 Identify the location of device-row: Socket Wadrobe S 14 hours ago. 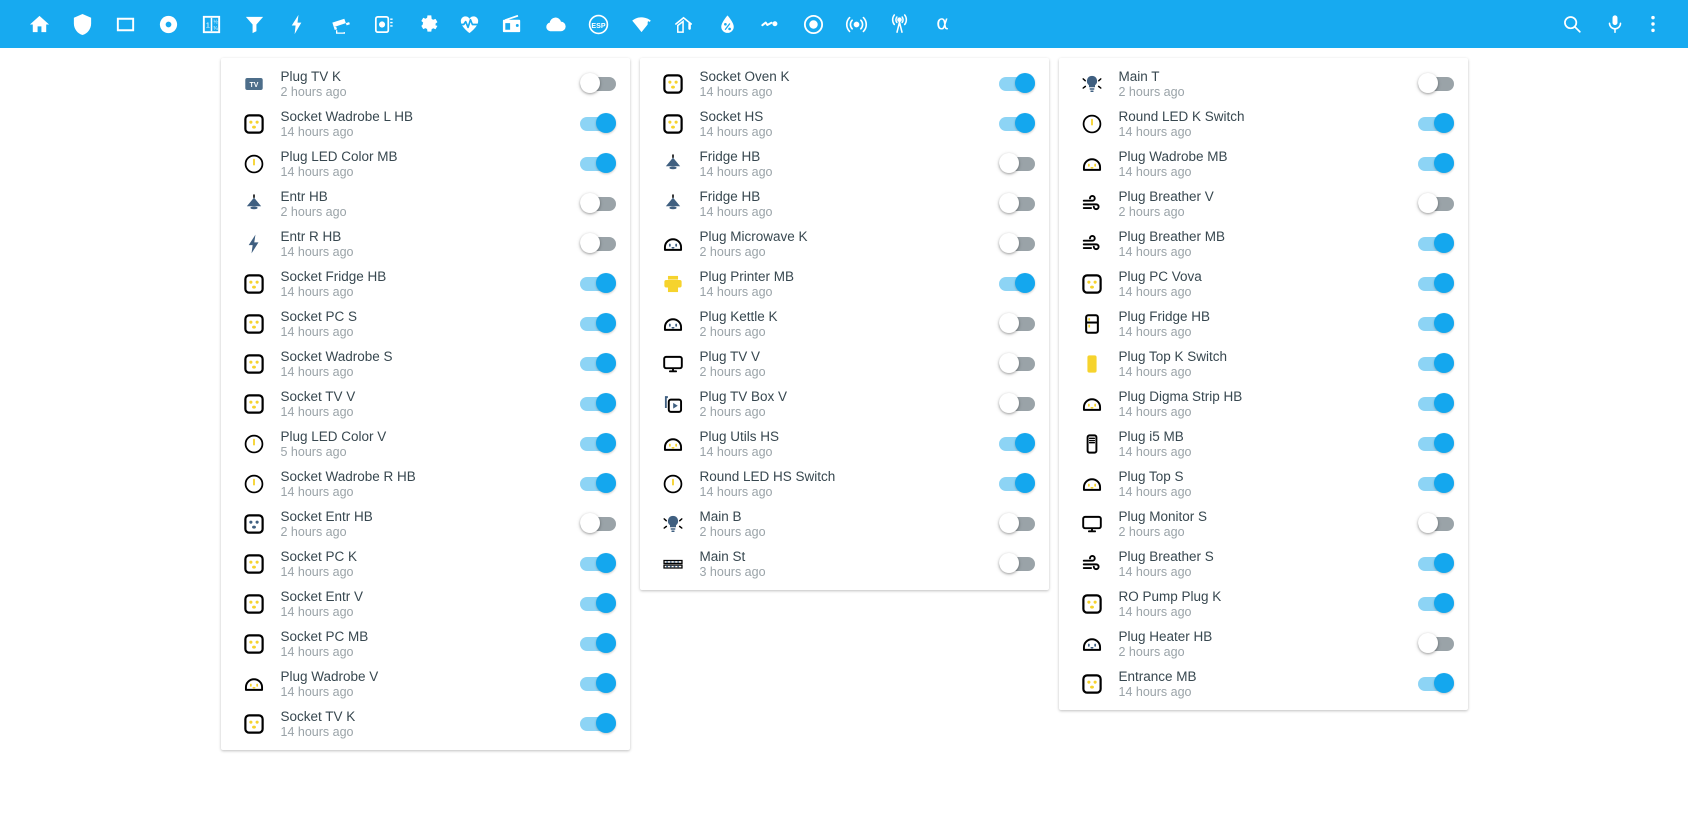
(425, 364).